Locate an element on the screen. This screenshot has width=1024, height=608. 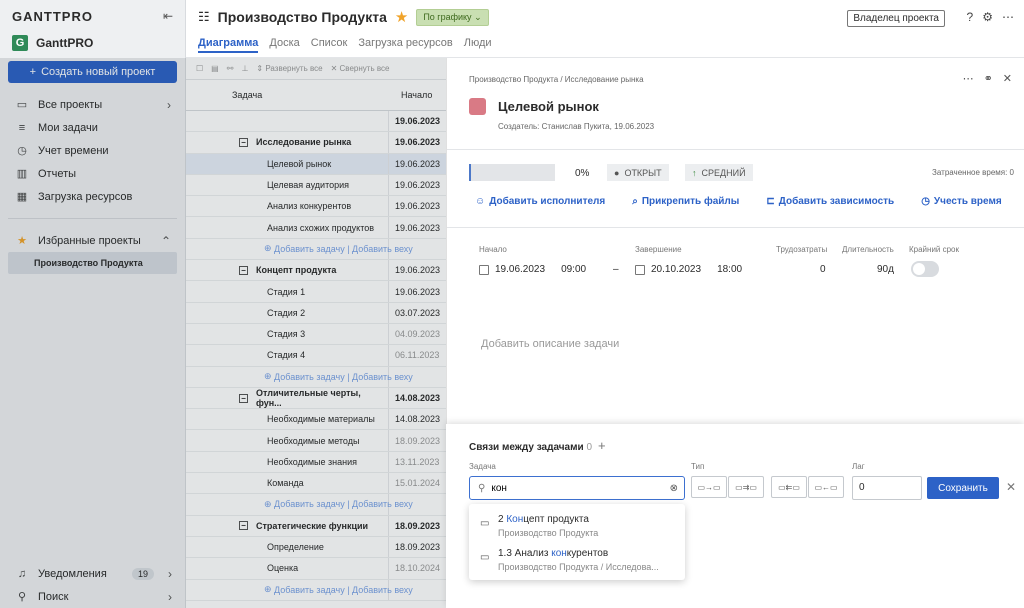
add-assignee-button: ☺ Добавить исполнителя is located at coordinates (540, 201).